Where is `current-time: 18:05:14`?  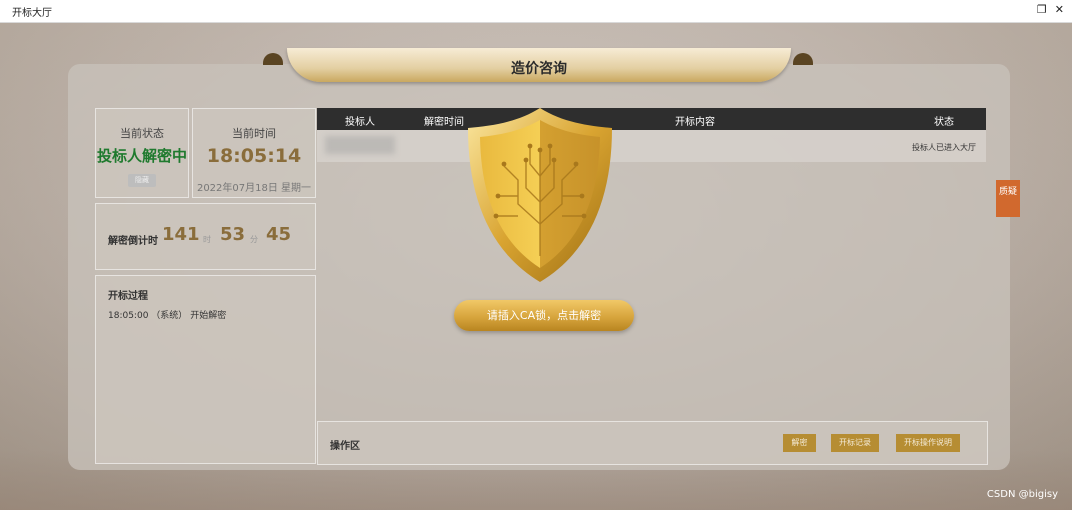
current-time: 18:05:14 is located at coordinates (254, 156).